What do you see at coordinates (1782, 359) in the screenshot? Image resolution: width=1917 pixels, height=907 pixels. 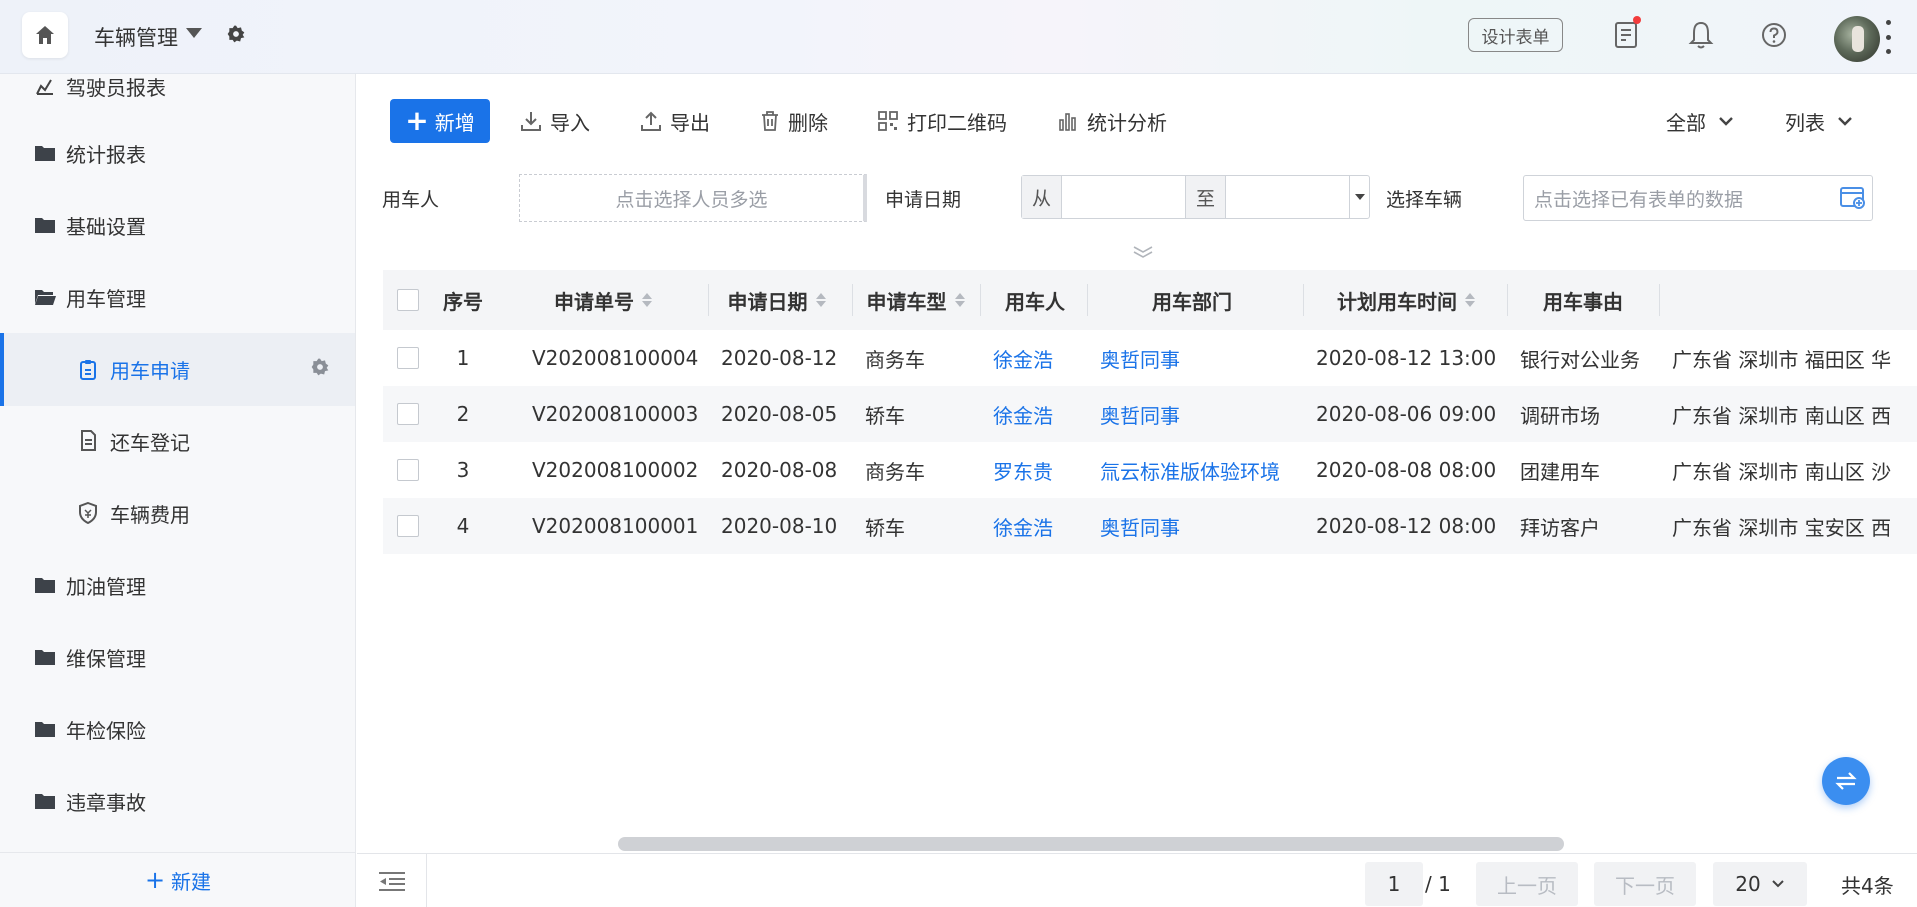 I see `cell-address: 广东省 深圳市 福田区 华` at bounding box center [1782, 359].